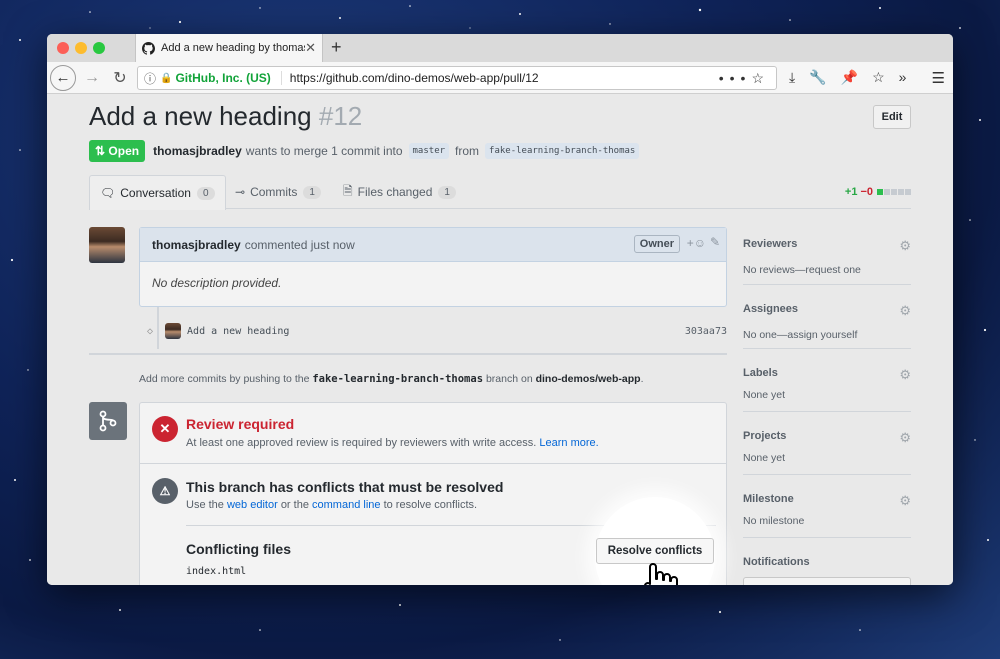  What do you see at coordinates (224, 379) in the screenshot?
I see `push-note-prefix: Add more commits by pushing to the` at bounding box center [224, 379].